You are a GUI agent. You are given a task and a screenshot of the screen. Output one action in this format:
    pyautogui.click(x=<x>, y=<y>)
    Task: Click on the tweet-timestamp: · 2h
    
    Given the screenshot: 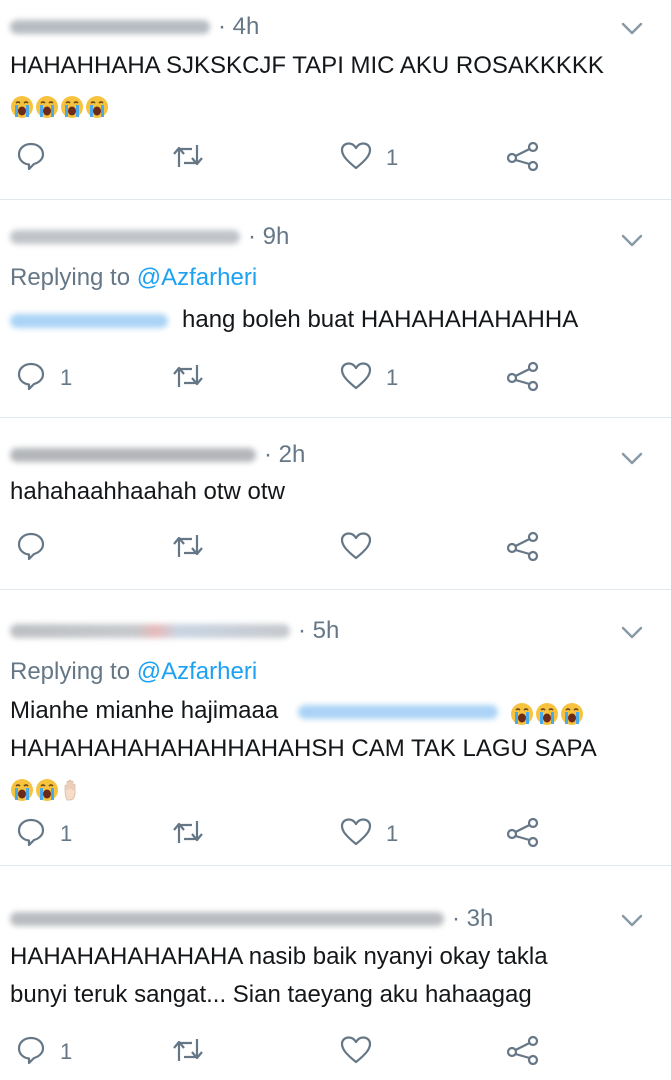 What is the action you would take?
    pyautogui.click(x=285, y=454)
    